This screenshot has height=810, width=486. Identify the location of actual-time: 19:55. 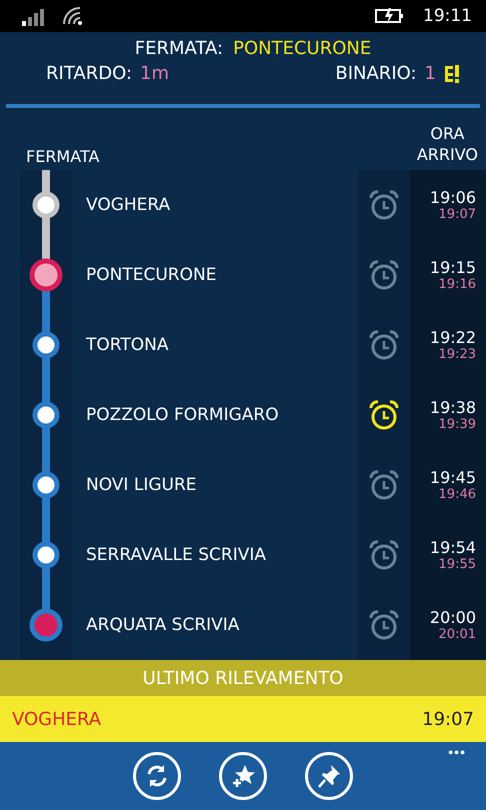
(457, 564).